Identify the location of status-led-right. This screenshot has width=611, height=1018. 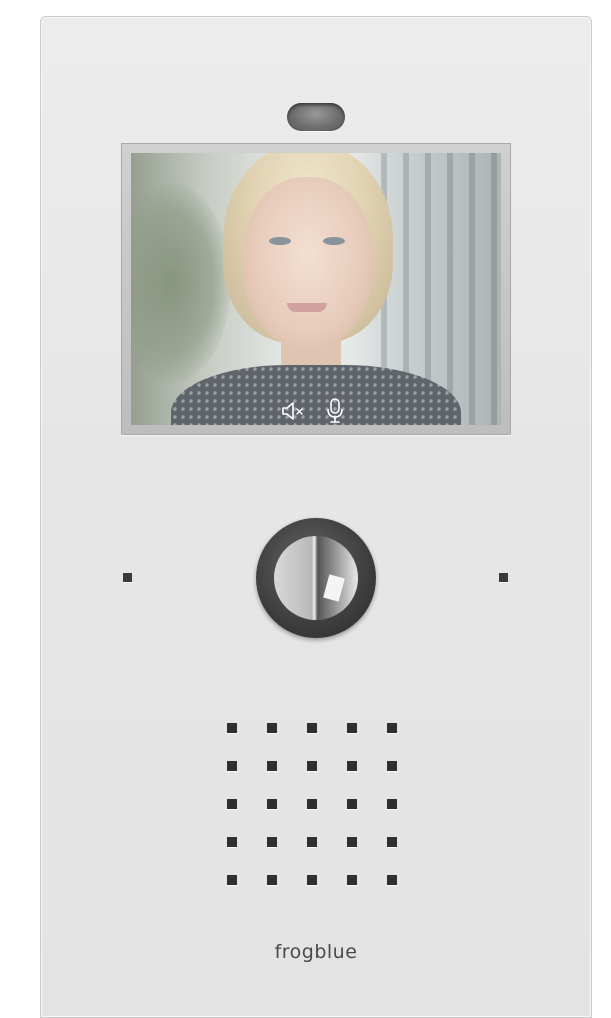
(503, 577).